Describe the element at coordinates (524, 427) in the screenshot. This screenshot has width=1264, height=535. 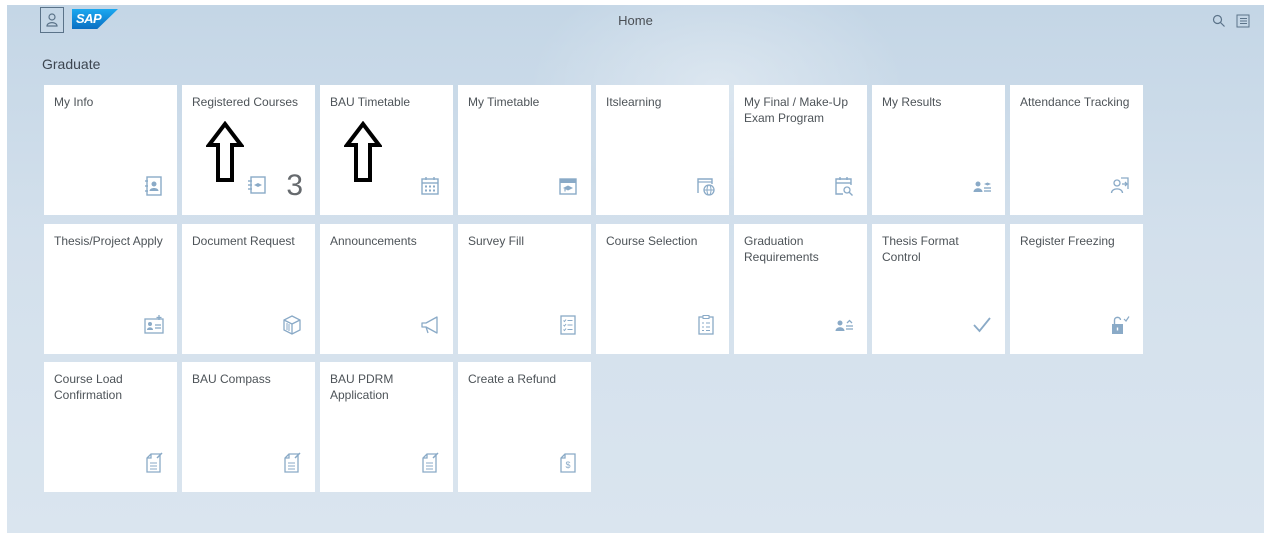
I see `tile-create-refund: Create a Refund $` at that location.